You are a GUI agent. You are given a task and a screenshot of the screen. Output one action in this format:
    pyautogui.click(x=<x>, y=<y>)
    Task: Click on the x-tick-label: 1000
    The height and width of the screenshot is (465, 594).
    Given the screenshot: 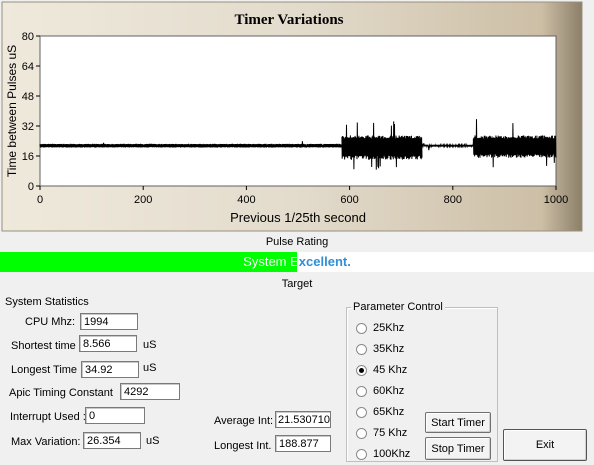 What is the action you would take?
    pyautogui.click(x=556, y=200)
    